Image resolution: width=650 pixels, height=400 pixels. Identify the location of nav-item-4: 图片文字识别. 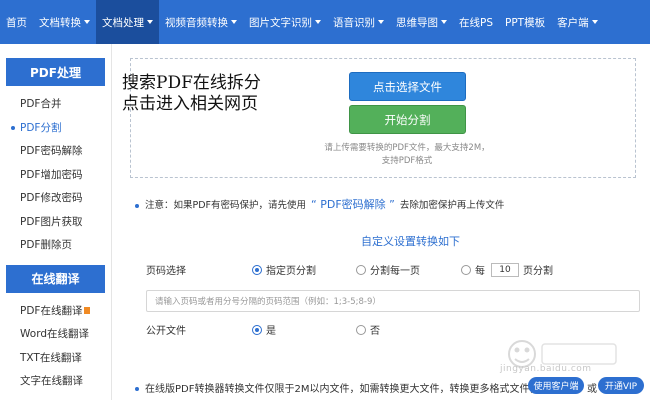
(285, 22).